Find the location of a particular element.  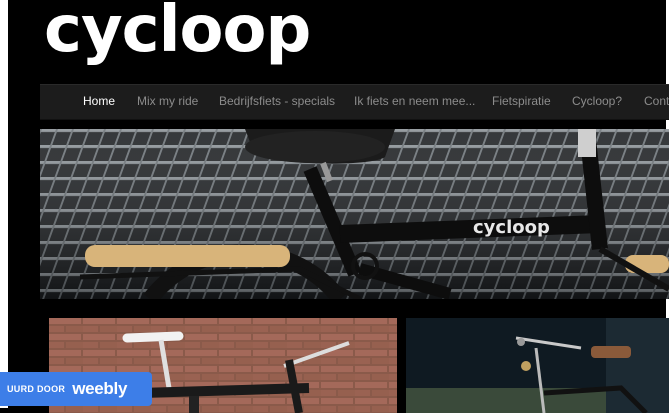

left-edge is located at coordinates (4, 204).